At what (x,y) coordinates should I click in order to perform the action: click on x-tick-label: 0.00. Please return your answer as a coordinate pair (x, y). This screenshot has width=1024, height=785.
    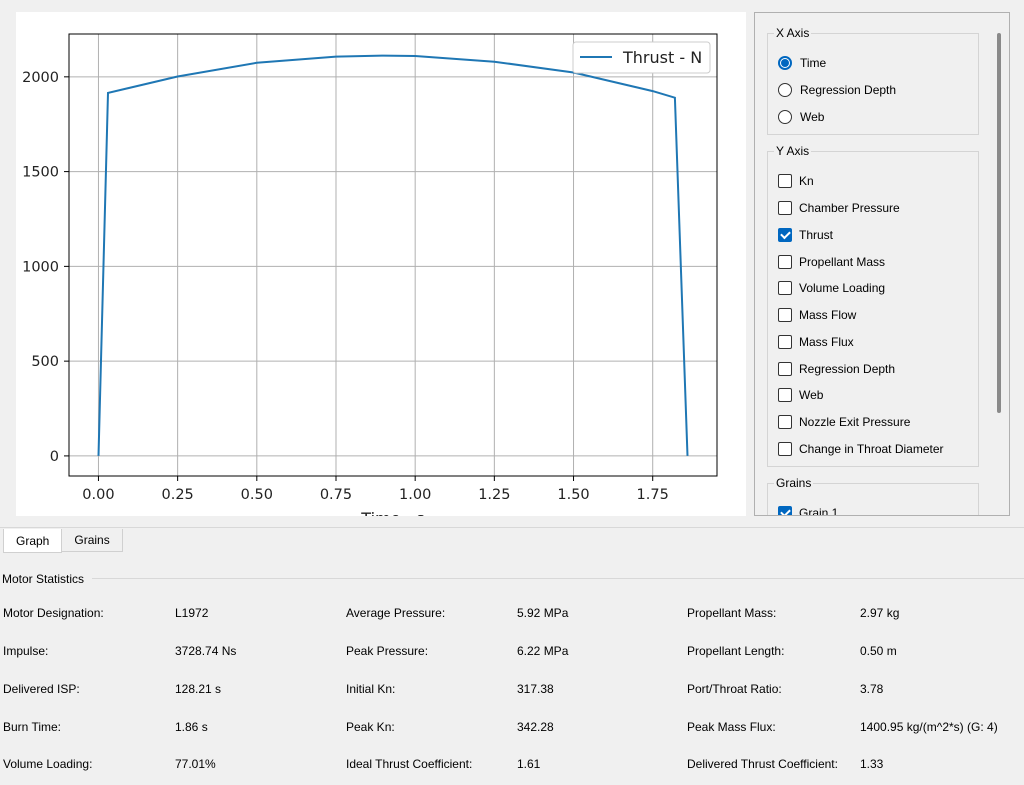
    Looking at the image, I should click on (98, 495).